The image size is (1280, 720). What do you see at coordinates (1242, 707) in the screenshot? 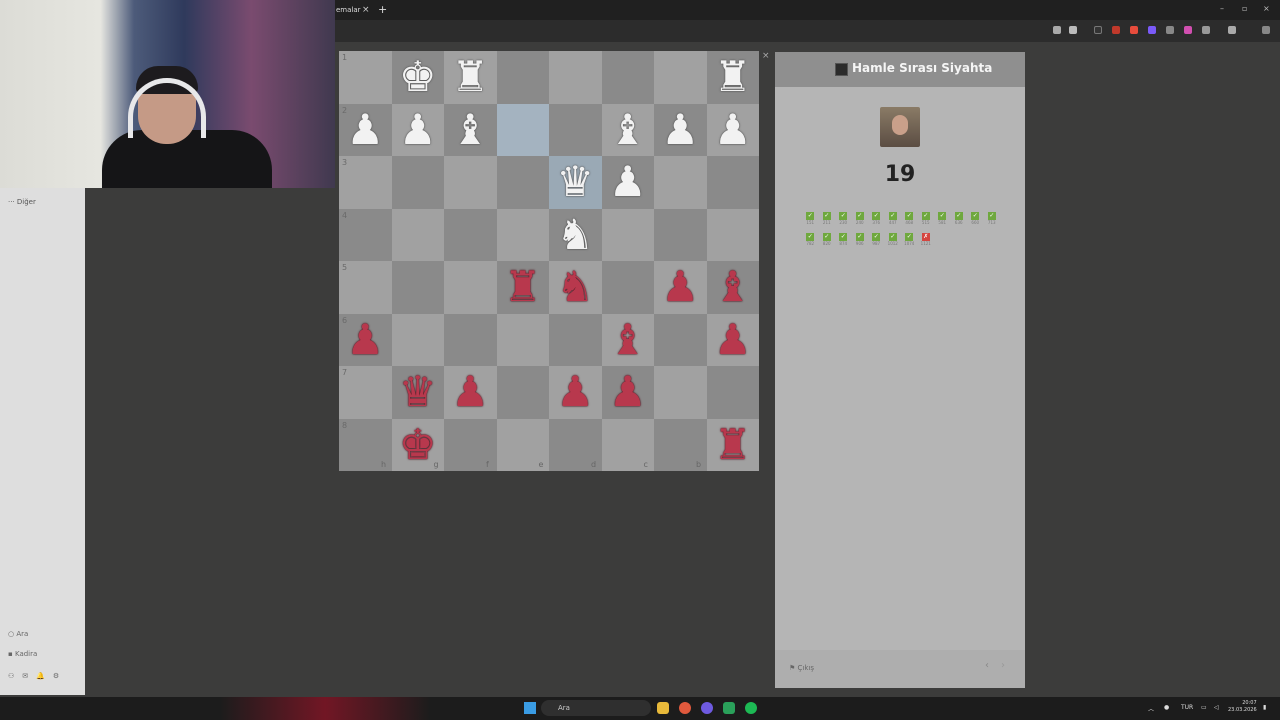
I see `clock: 20:07 23.03.2026` at bounding box center [1242, 707].